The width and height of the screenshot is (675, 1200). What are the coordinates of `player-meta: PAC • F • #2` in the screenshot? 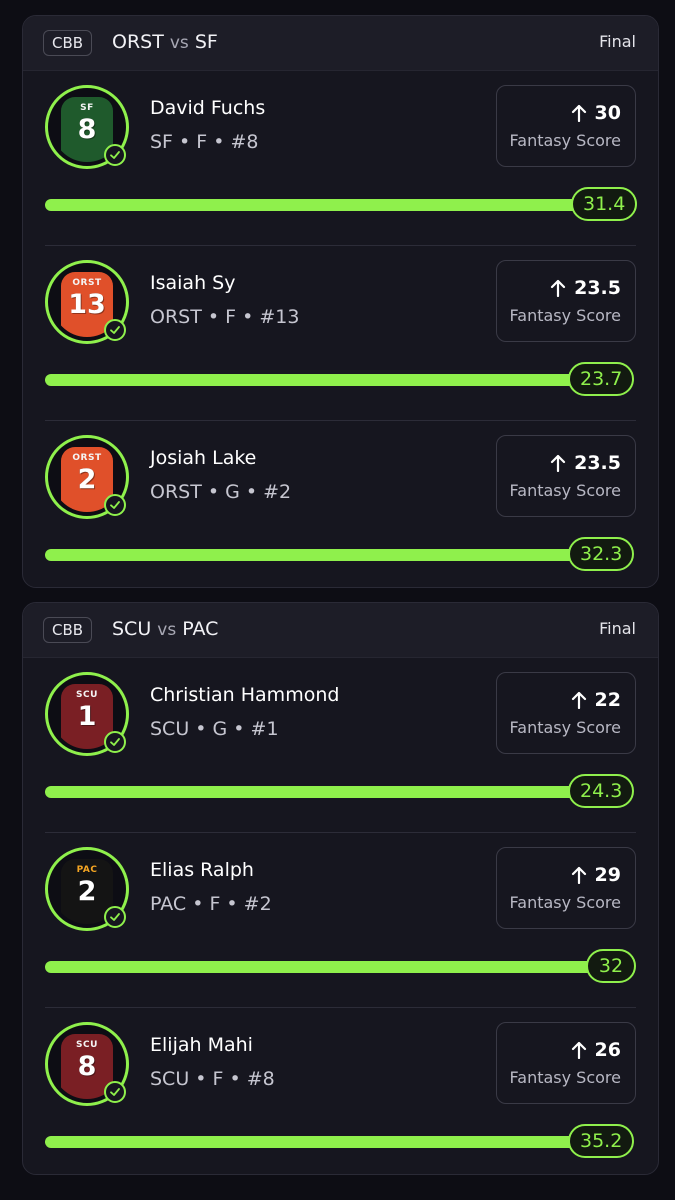 It's located at (211, 904).